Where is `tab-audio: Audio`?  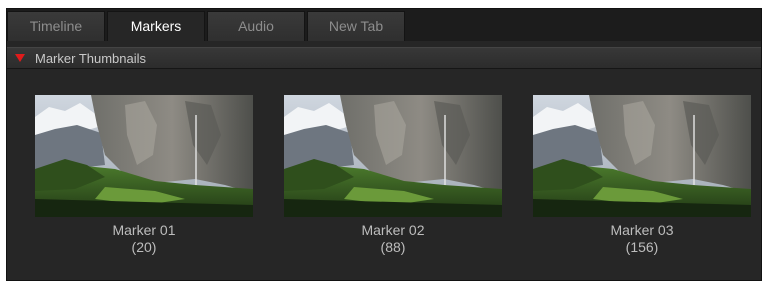 tab-audio: Audio is located at coordinates (256, 26).